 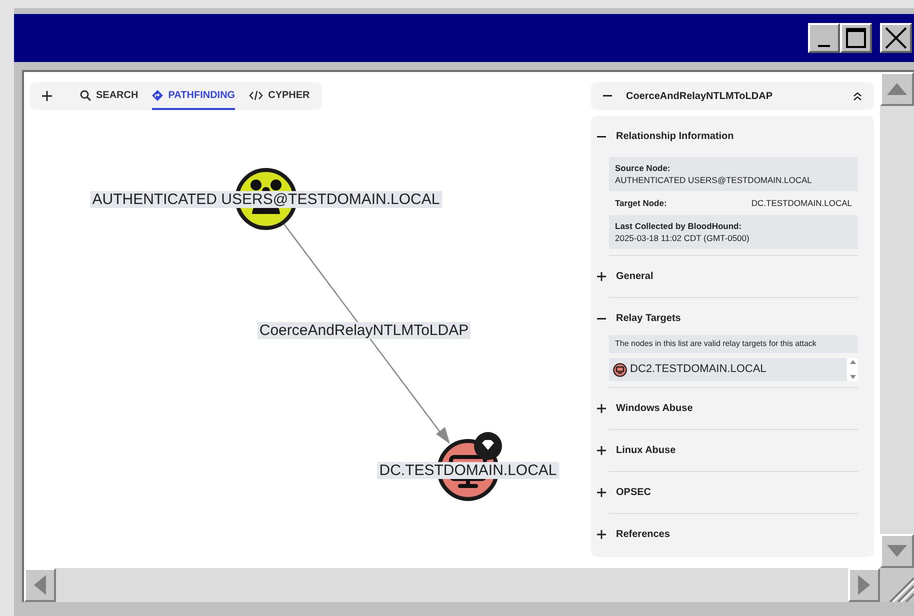 I want to click on field-label: Source Node:, so click(x=643, y=168).